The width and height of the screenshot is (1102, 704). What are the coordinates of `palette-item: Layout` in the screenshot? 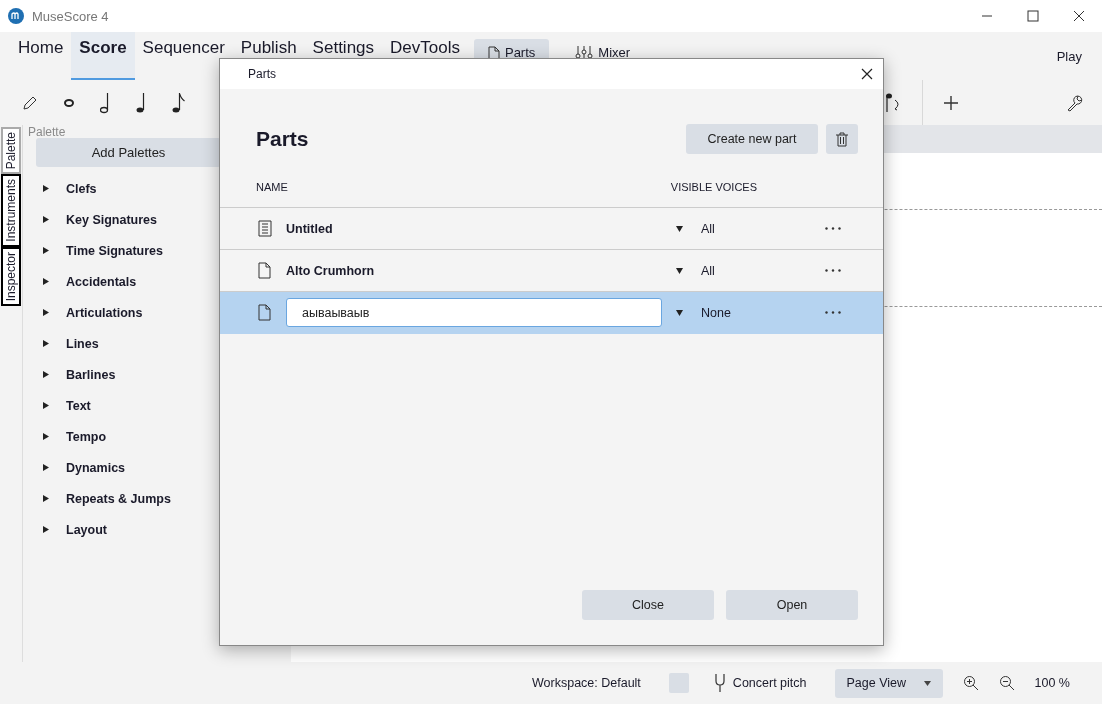 It's located at (86, 529).